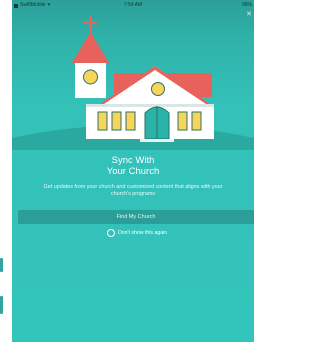 This screenshot has width=320, height=342. I want to click on background-app-edge, so click(6, 171).